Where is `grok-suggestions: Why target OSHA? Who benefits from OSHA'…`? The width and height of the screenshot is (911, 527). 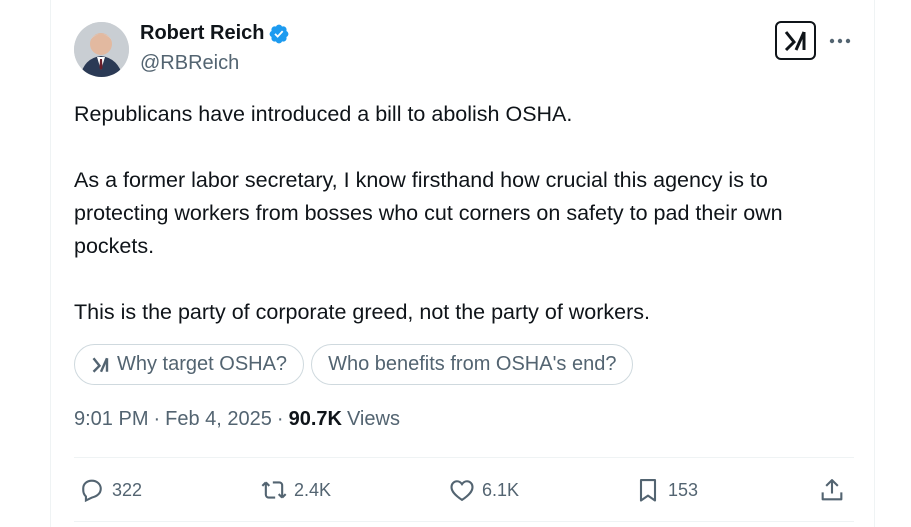
grok-suggestions: Why target OSHA? Who benefits from OSHA'… is located at coordinates (354, 364).